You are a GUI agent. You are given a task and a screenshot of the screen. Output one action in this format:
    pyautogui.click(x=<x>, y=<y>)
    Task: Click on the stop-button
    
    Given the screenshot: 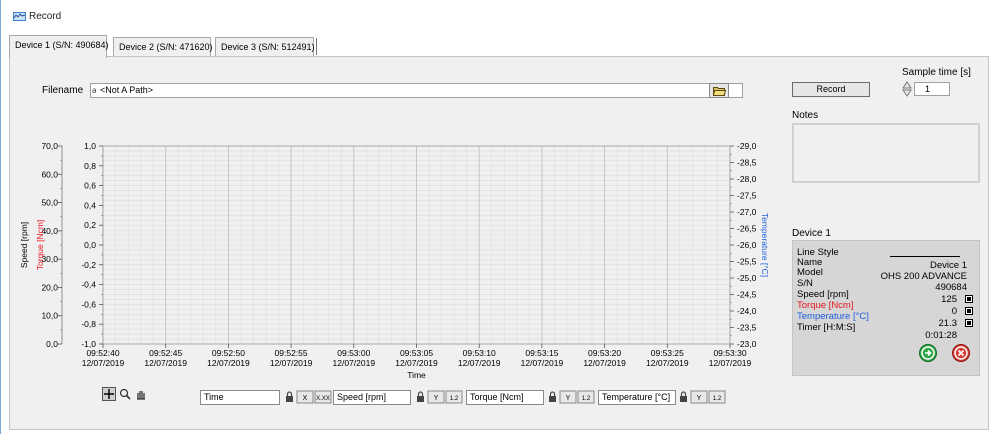 What is the action you would take?
    pyautogui.click(x=961, y=353)
    